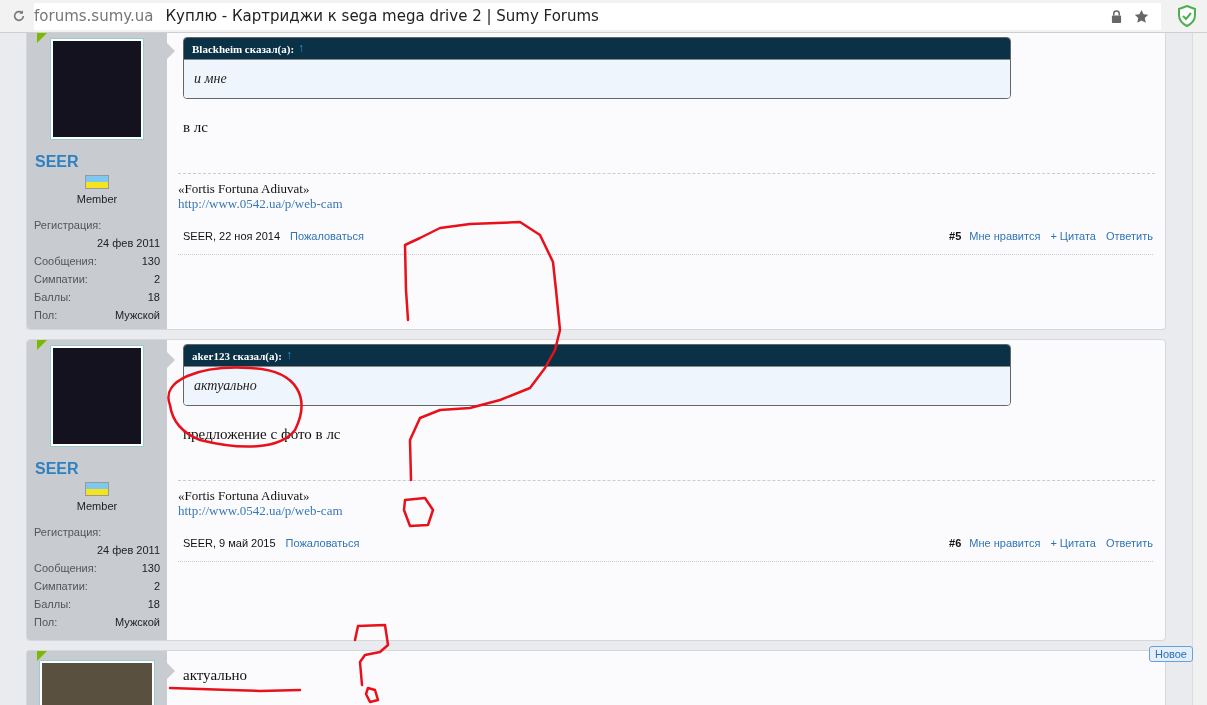  Describe the element at coordinates (196, 128) in the screenshot. I see `message-text: в лс` at that location.